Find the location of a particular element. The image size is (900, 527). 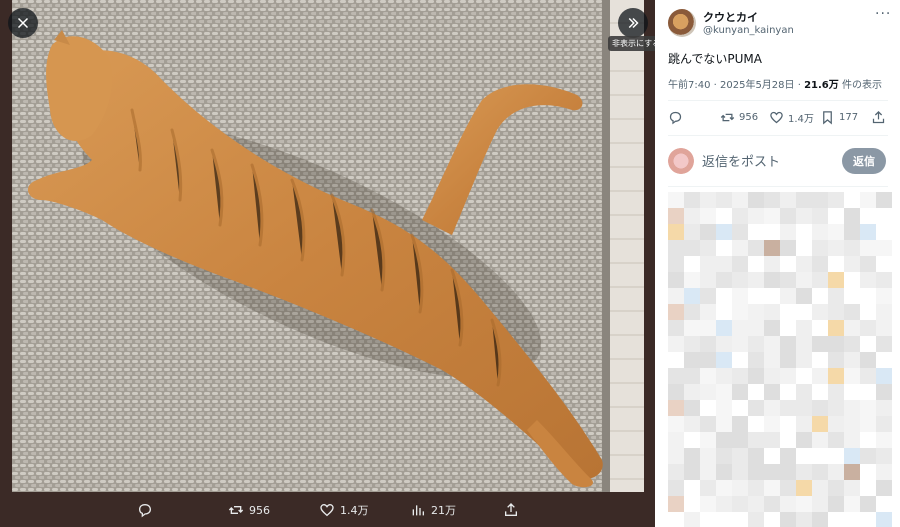

divider is located at coordinates (778, 100).